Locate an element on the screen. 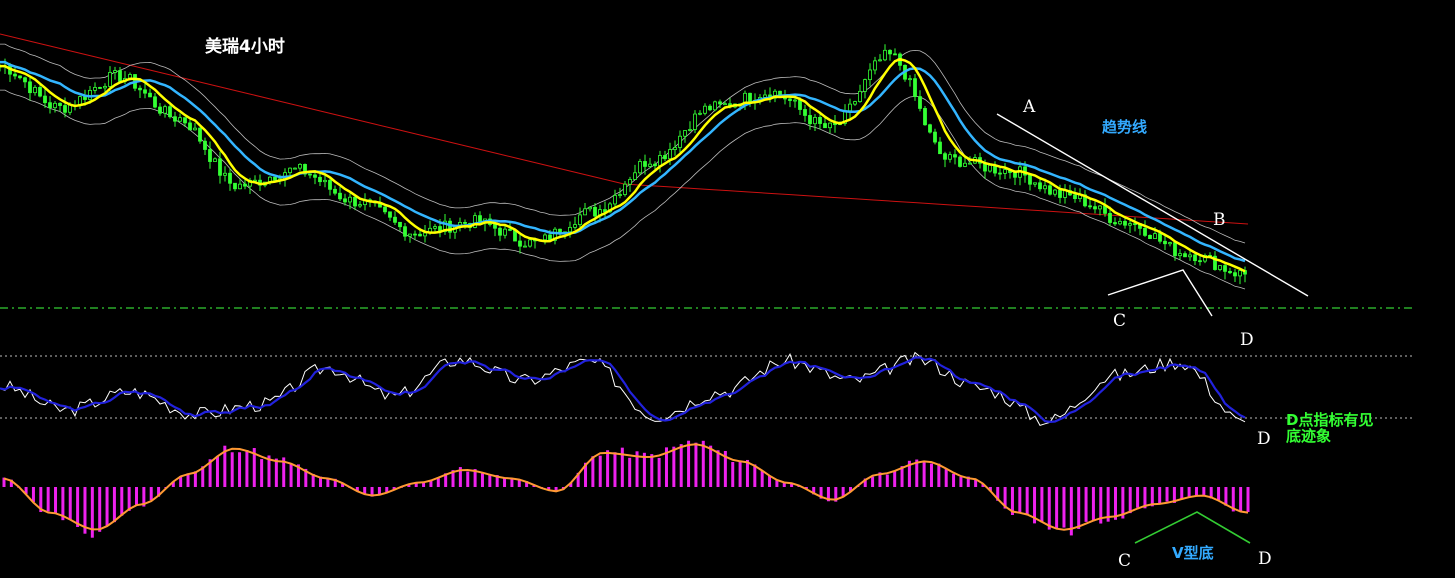 The width and height of the screenshot is (1455, 578). oscillator-panel is located at coordinates (707, 389).